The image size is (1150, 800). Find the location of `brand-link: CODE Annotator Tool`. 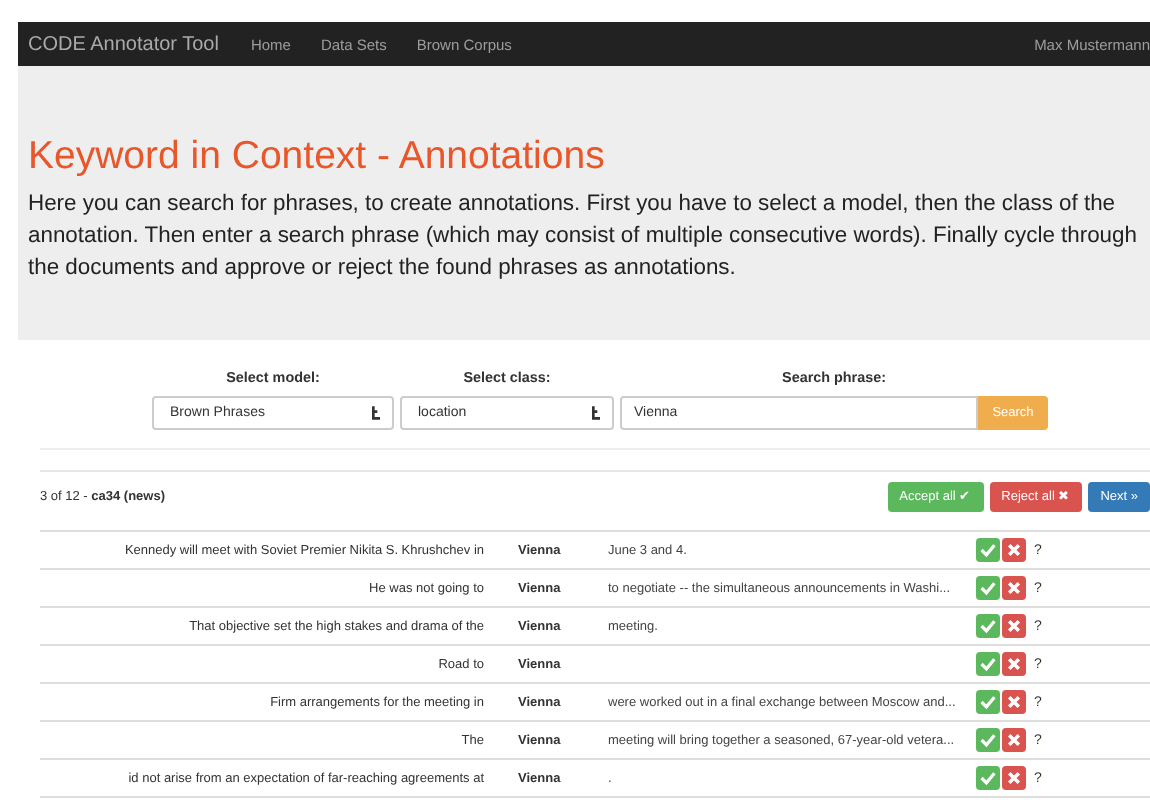

brand-link: CODE Annotator Tool is located at coordinates (123, 44).